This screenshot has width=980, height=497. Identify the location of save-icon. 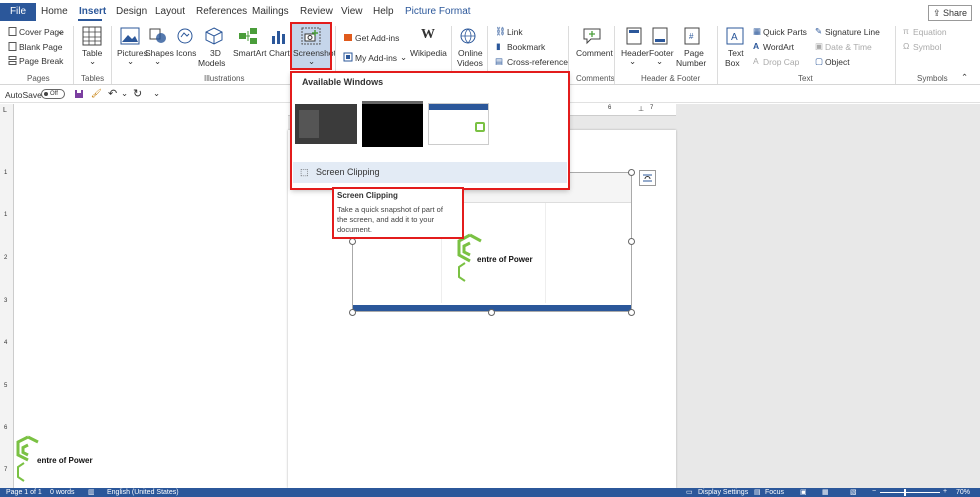
(79, 94).